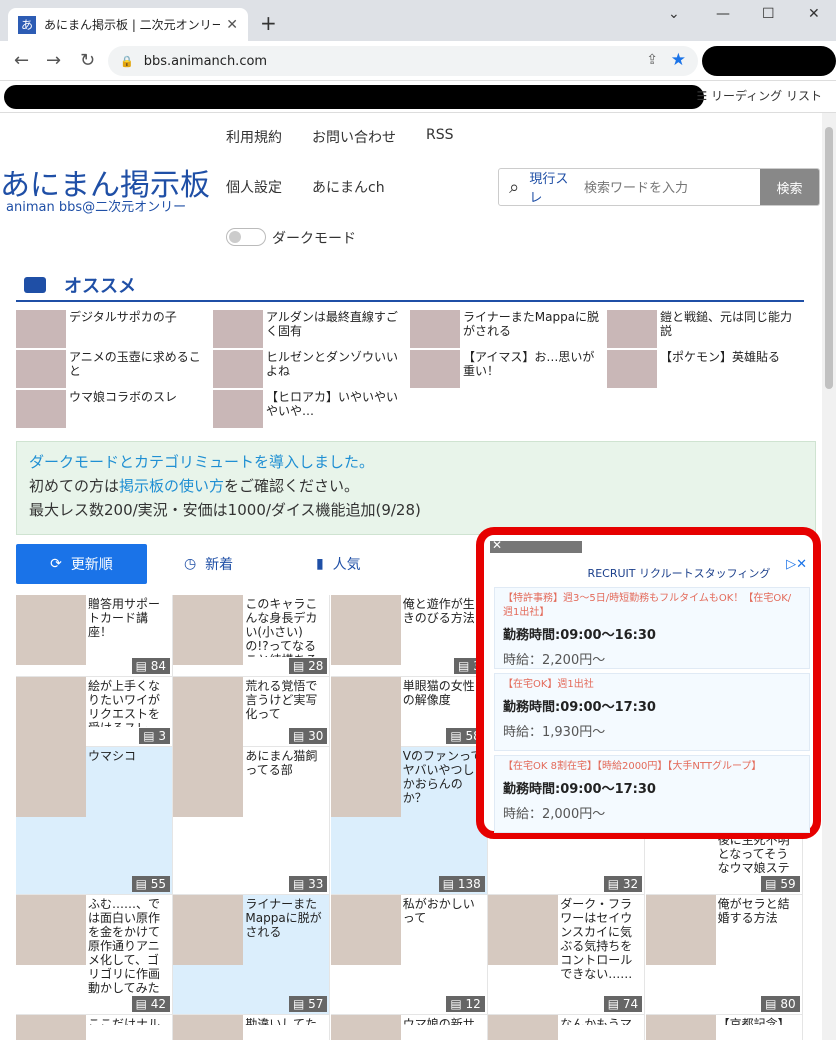 The height and width of the screenshot is (1040, 836). I want to click on thread-card: 私がおかしいって ▤ 12, so click(409, 955).